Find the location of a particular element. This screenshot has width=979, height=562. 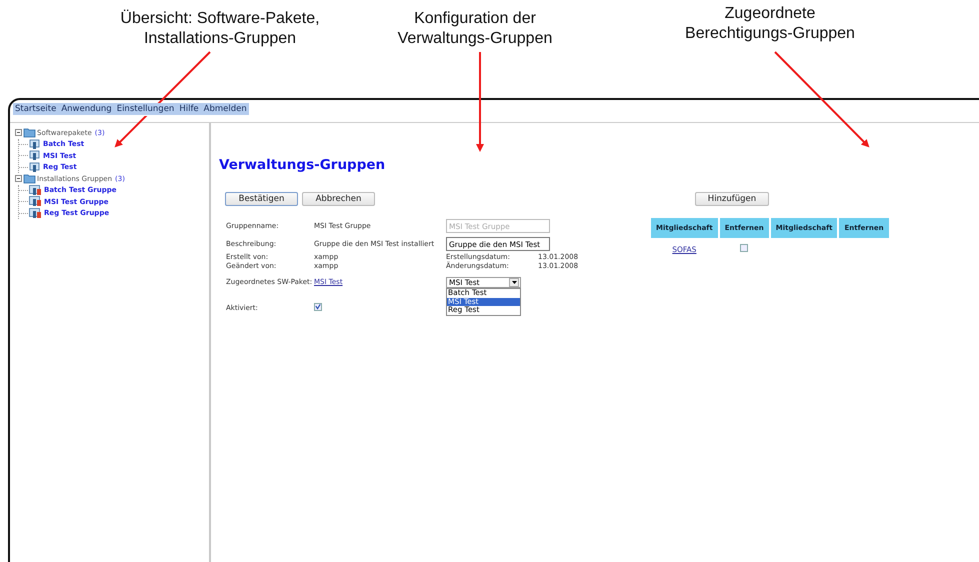

callout-label: Übersicht: Software-Pakete, Installations-Gruppen is located at coordinates (220, 28).